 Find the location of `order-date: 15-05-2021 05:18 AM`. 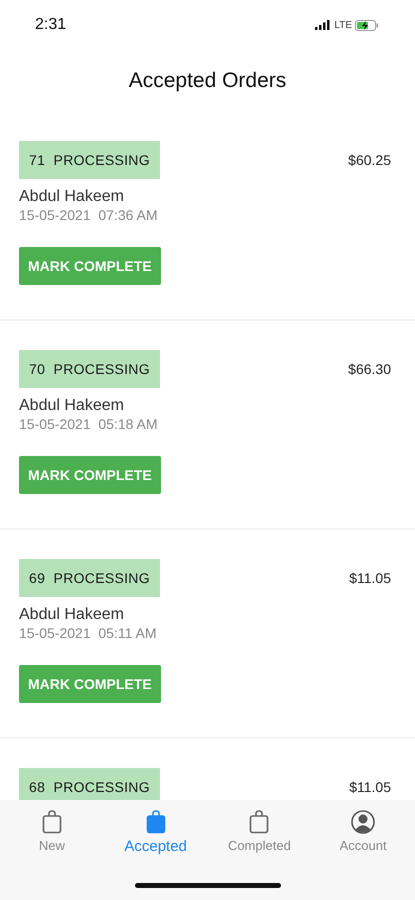

order-date: 15-05-2021 05:18 AM is located at coordinates (89, 424).